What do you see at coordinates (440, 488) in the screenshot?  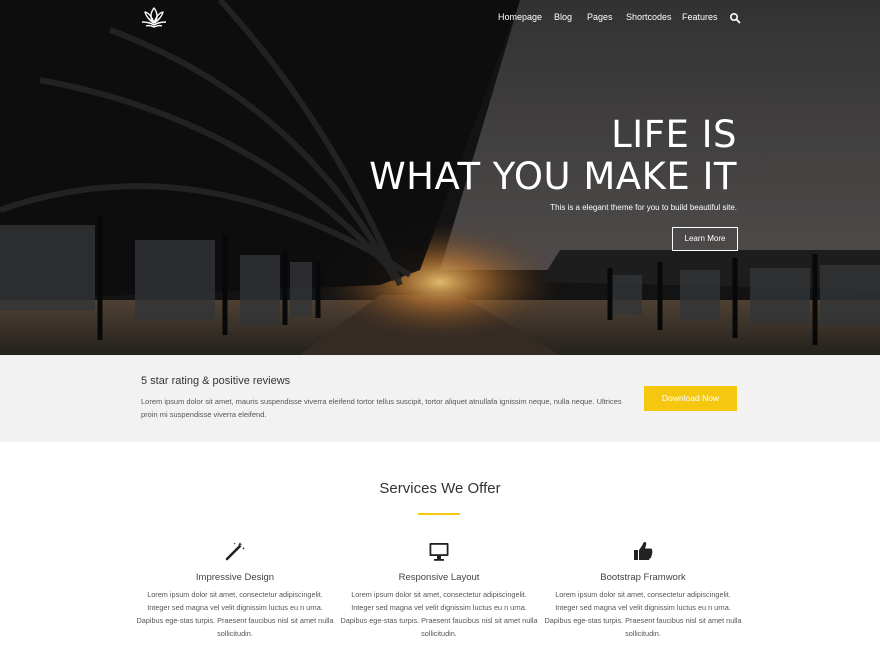 I see `services-title: Services We Offer` at bounding box center [440, 488].